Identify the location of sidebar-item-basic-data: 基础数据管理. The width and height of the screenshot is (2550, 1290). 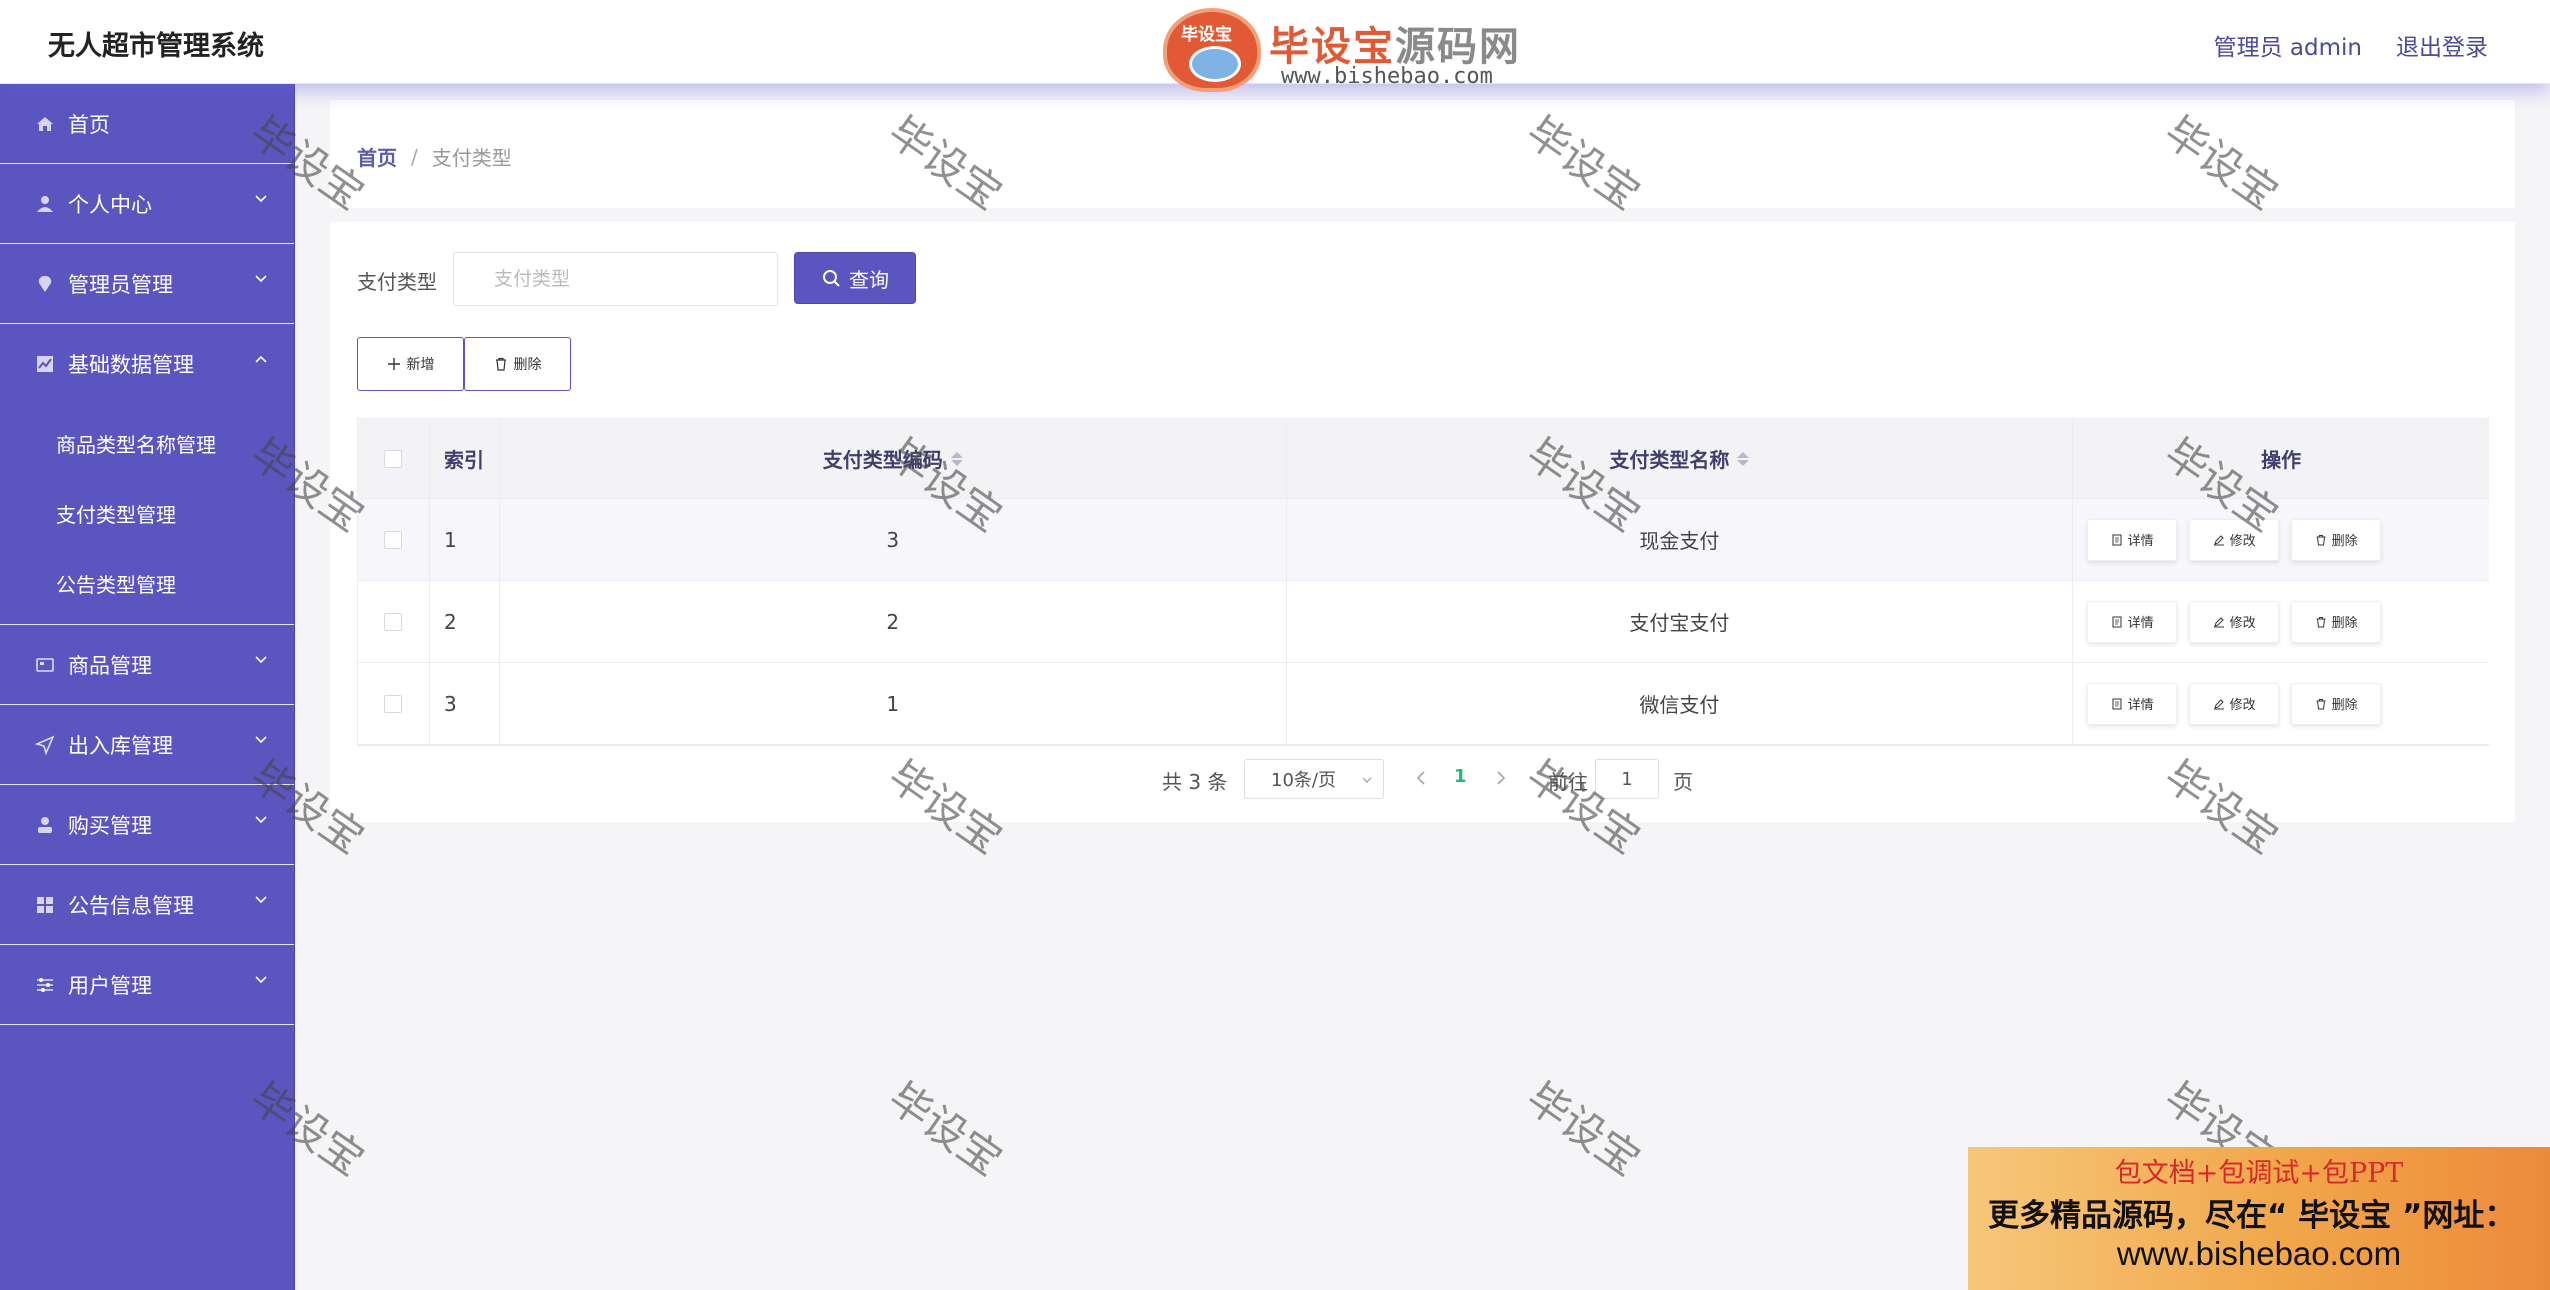
(147, 364).